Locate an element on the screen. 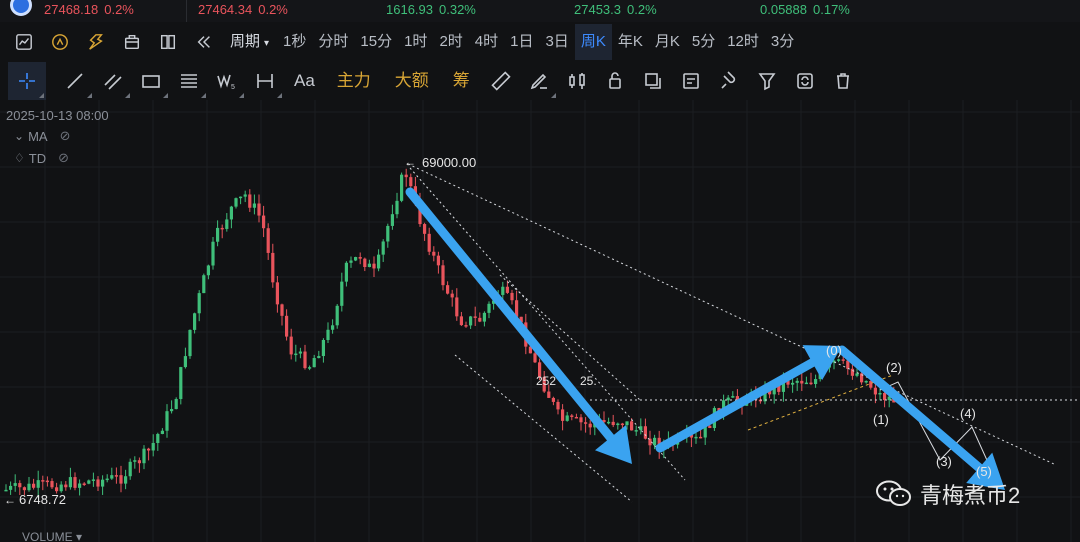 The width and height of the screenshot is (1080, 542). period-dropdown: 周期 ▾ is located at coordinates (249, 42).